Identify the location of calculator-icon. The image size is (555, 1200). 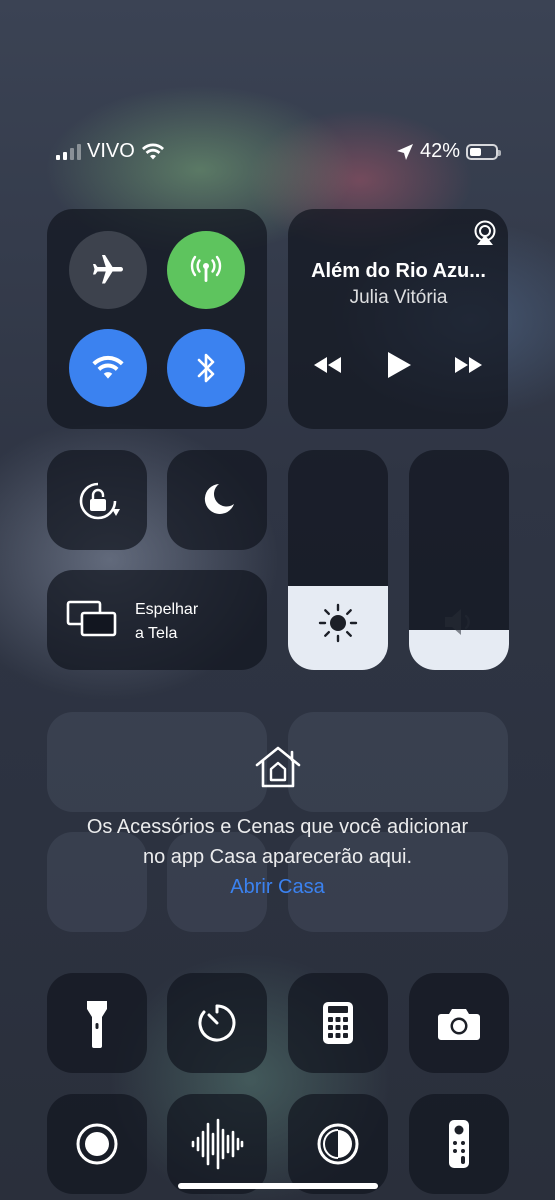
(338, 1023).